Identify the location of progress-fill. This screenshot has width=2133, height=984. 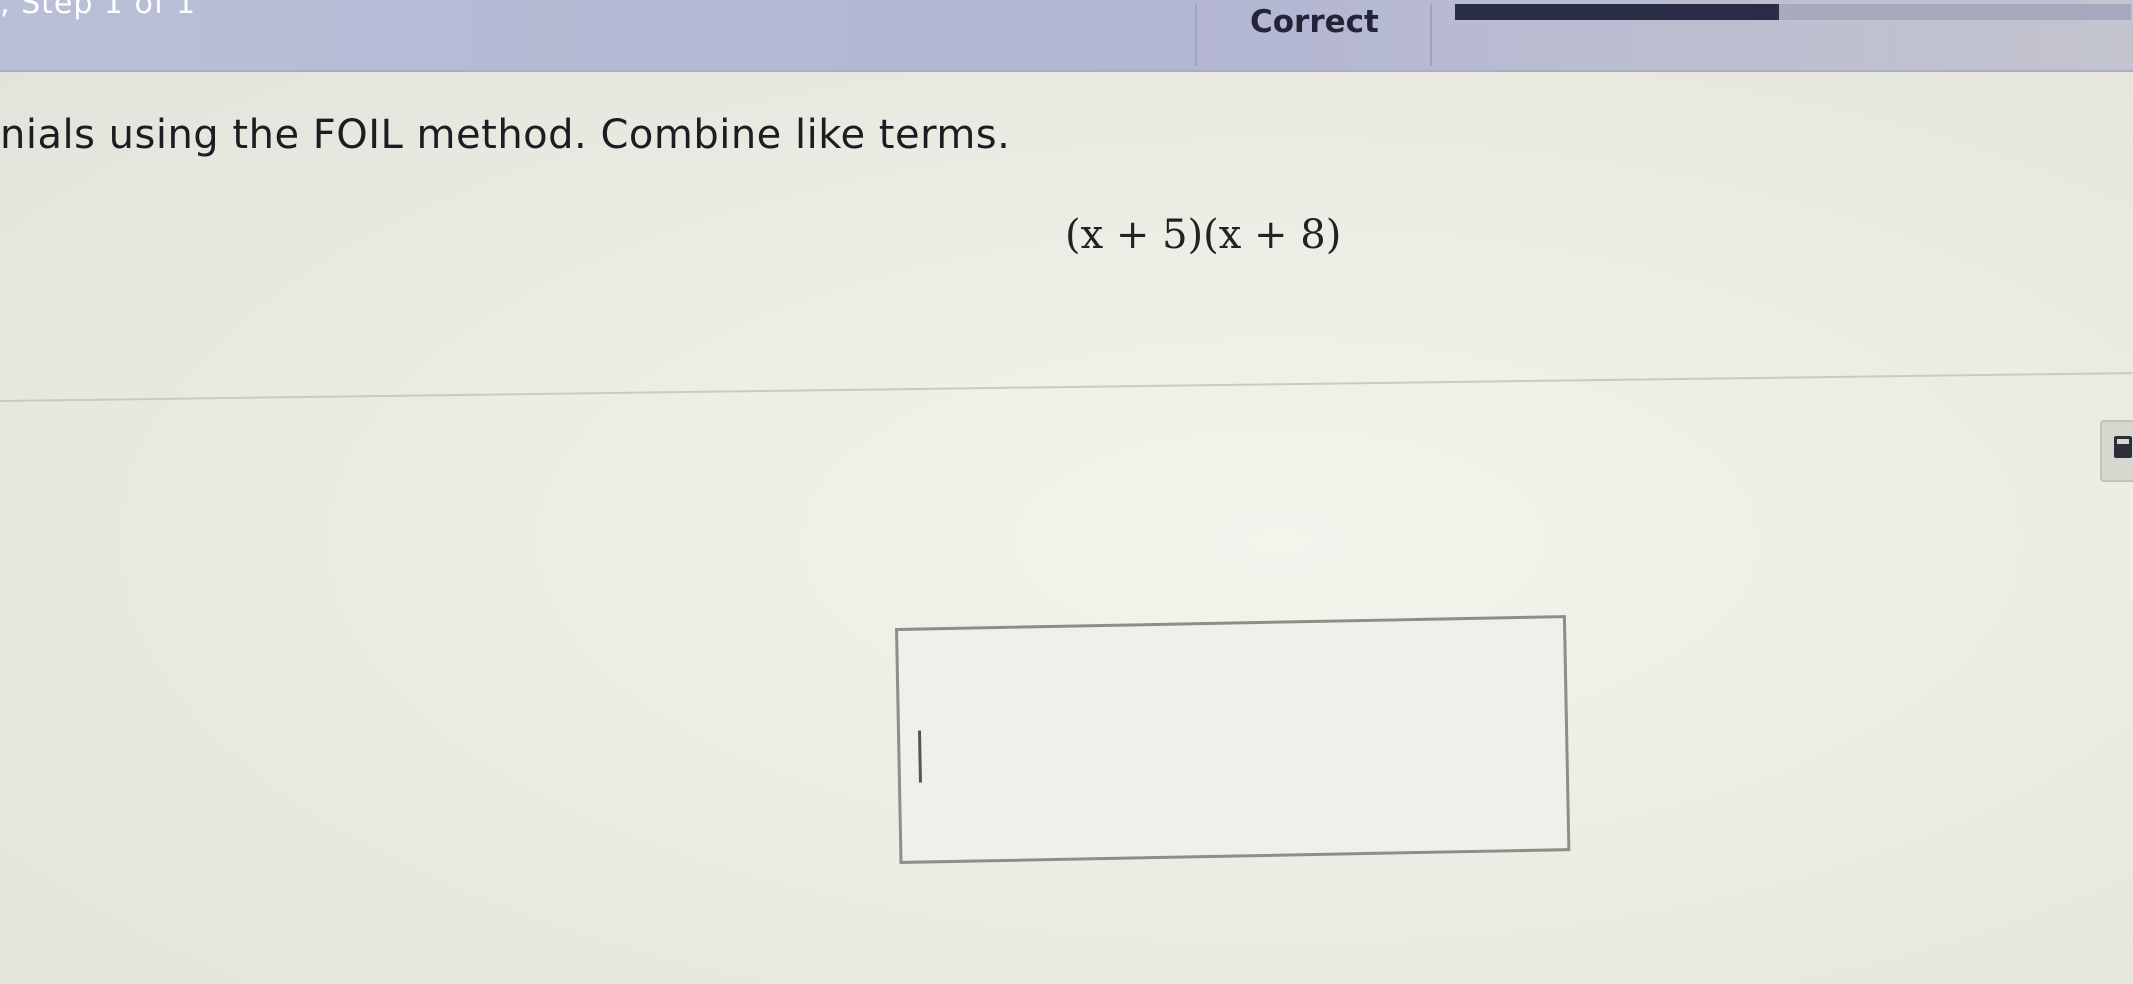
(1617, 12).